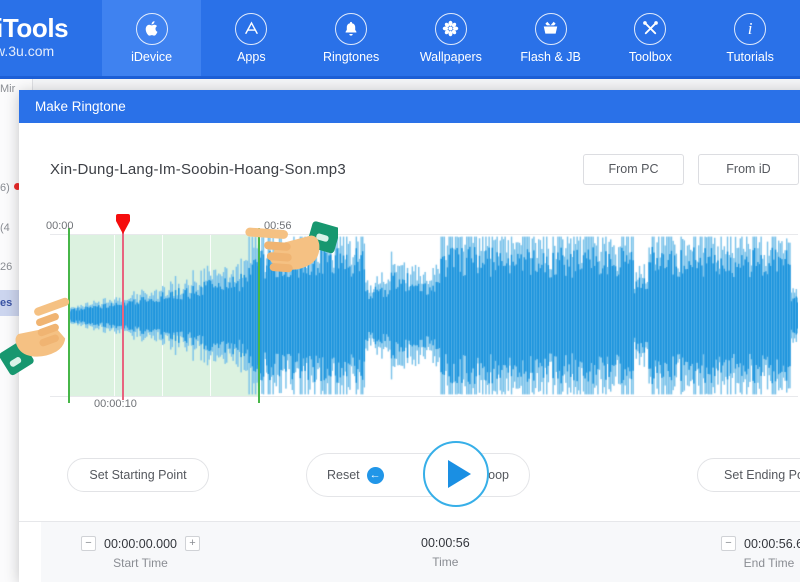 The height and width of the screenshot is (582, 800). Describe the element at coordinates (650, 56) in the screenshot. I see `nav-tab-label: Toolbox` at that location.